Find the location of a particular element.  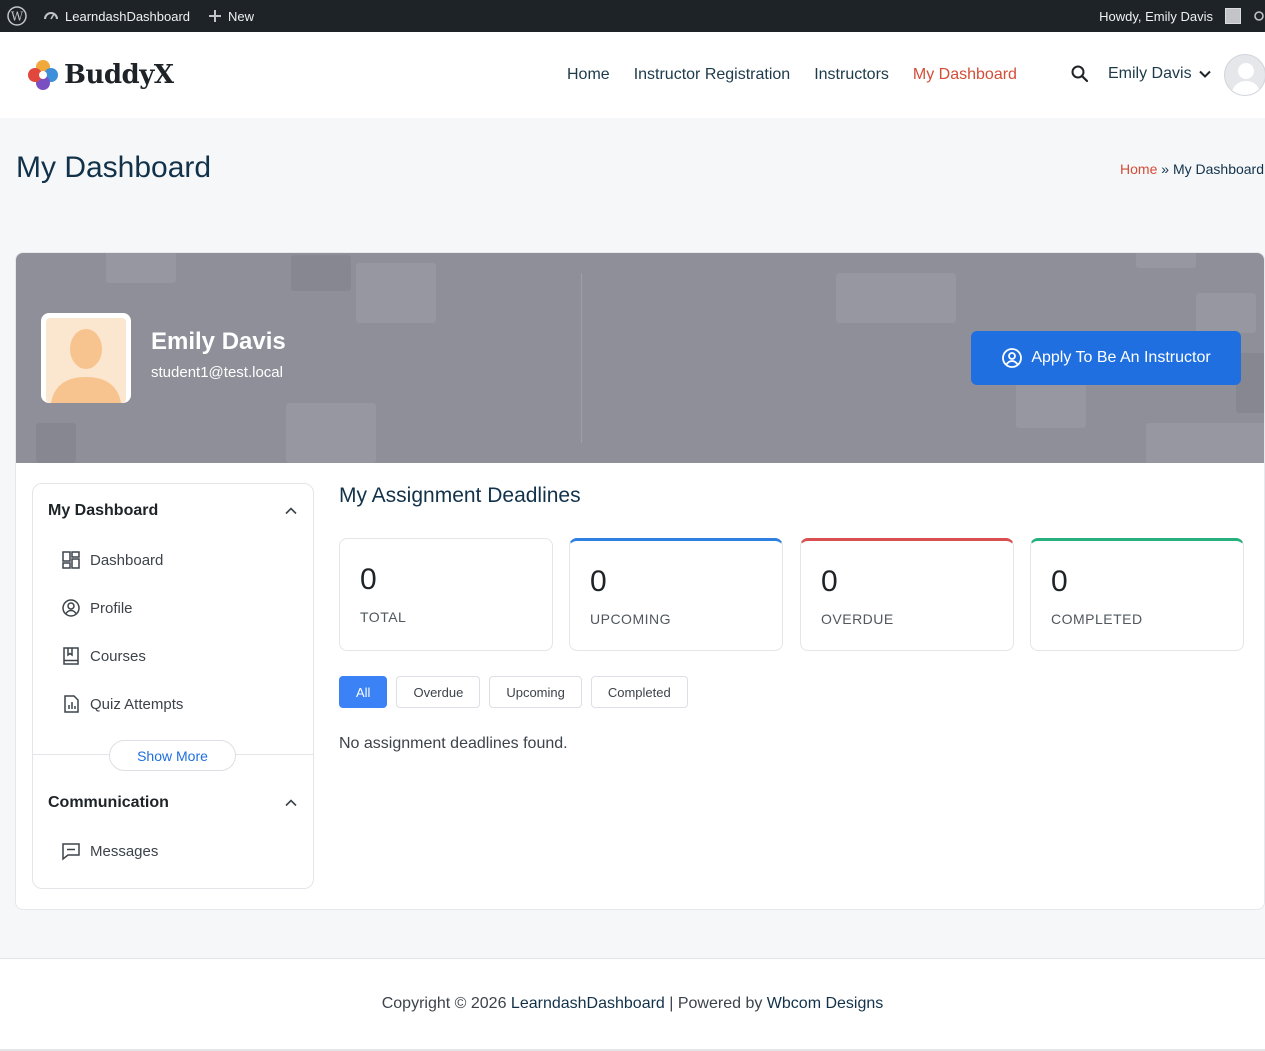

show-more-button: Show More is located at coordinates (172, 755).